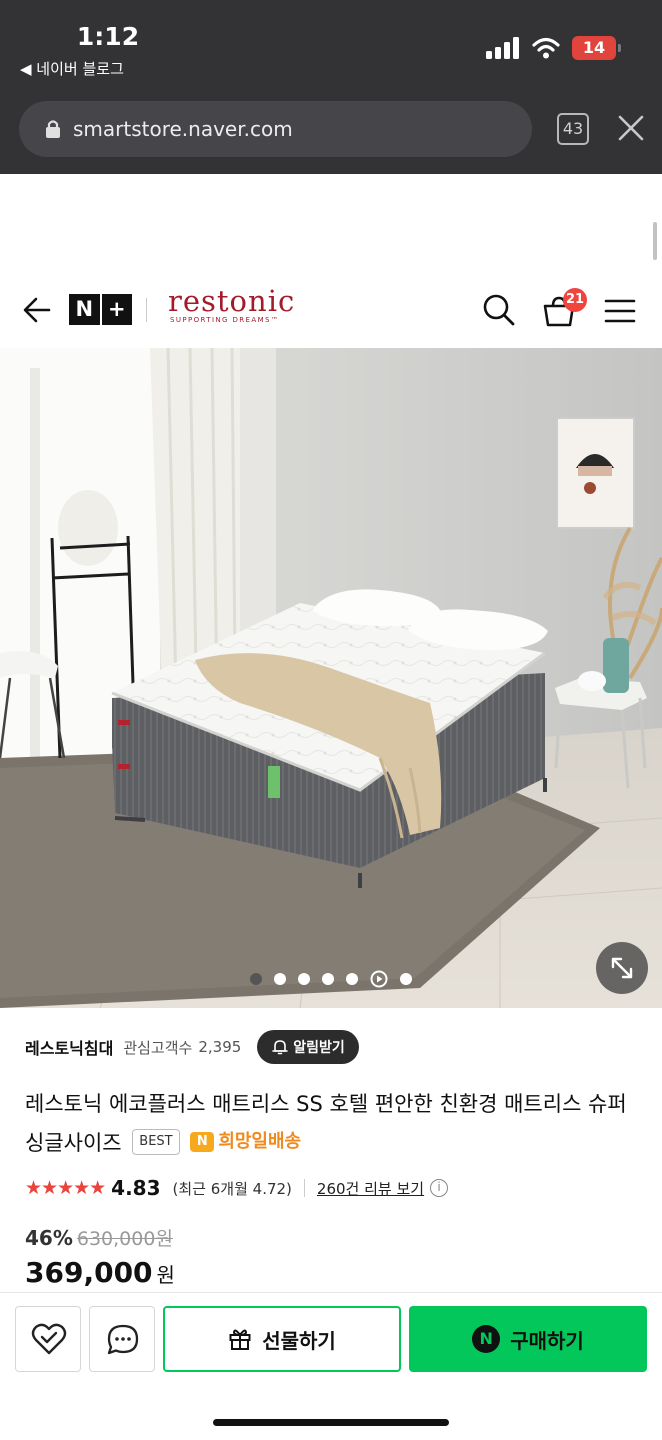 Image resolution: width=662 pixels, height=1440 pixels. I want to click on alert-subscribe-button: 알림받기, so click(308, 1047).